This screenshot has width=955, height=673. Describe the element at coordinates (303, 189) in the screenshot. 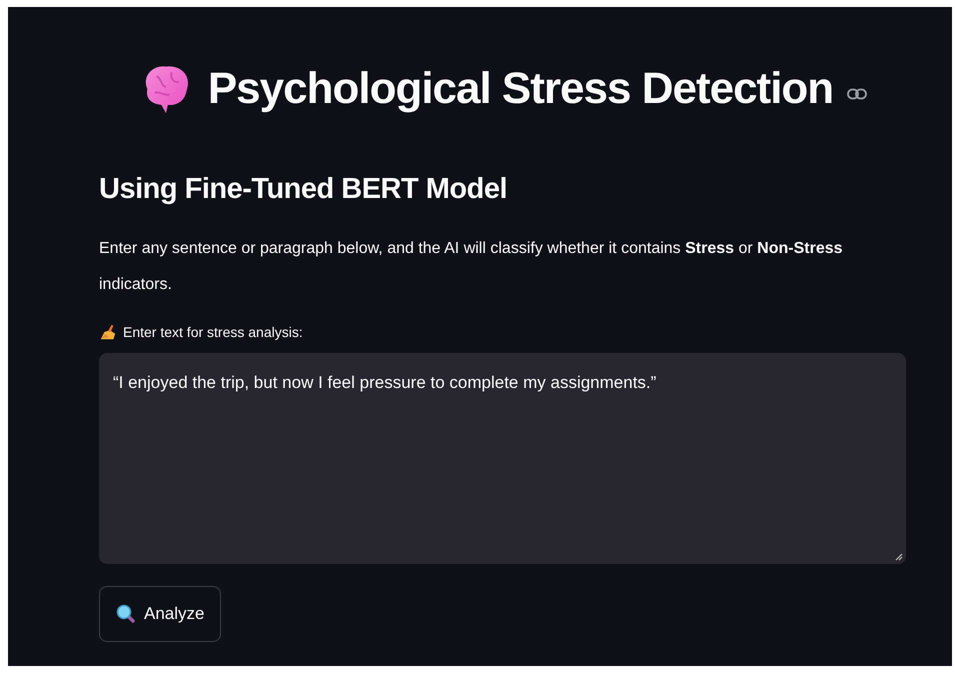

I see `subtitle: Using Fine-Tuned BERT Model` at that location.